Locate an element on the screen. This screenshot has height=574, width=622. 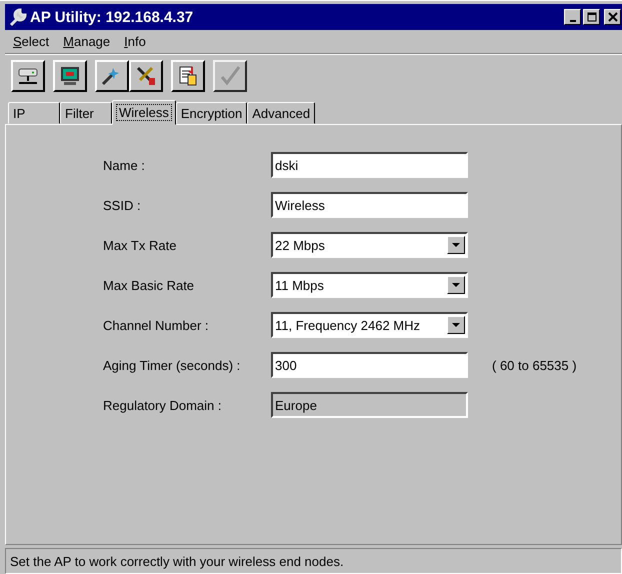
tools-icon is located at coordinates (146, 76).